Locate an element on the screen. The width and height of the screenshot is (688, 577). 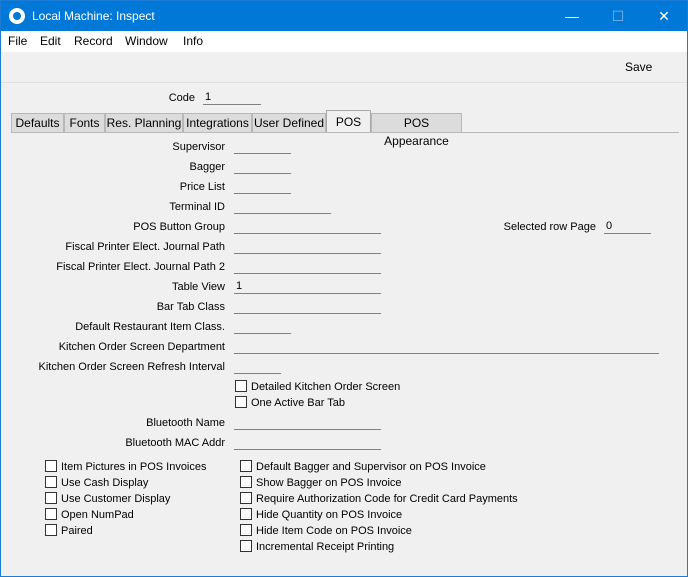
hide-quantity-label: Hide Quantity on POS Invoice is located at coordinates (329, 515).